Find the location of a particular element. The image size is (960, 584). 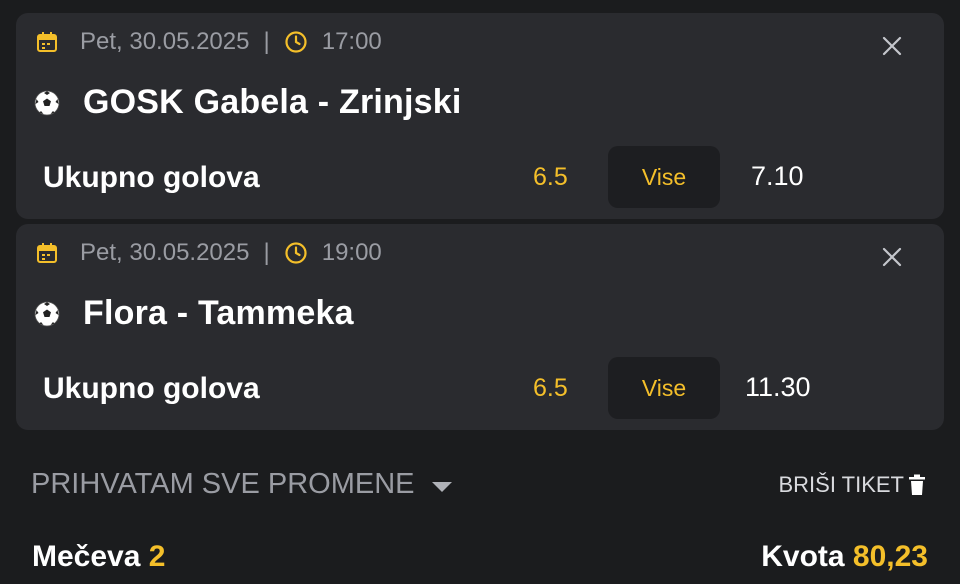

accept-changes-label: PRIHVATAM SVE PROMENE is located at coordinates (223, 484).